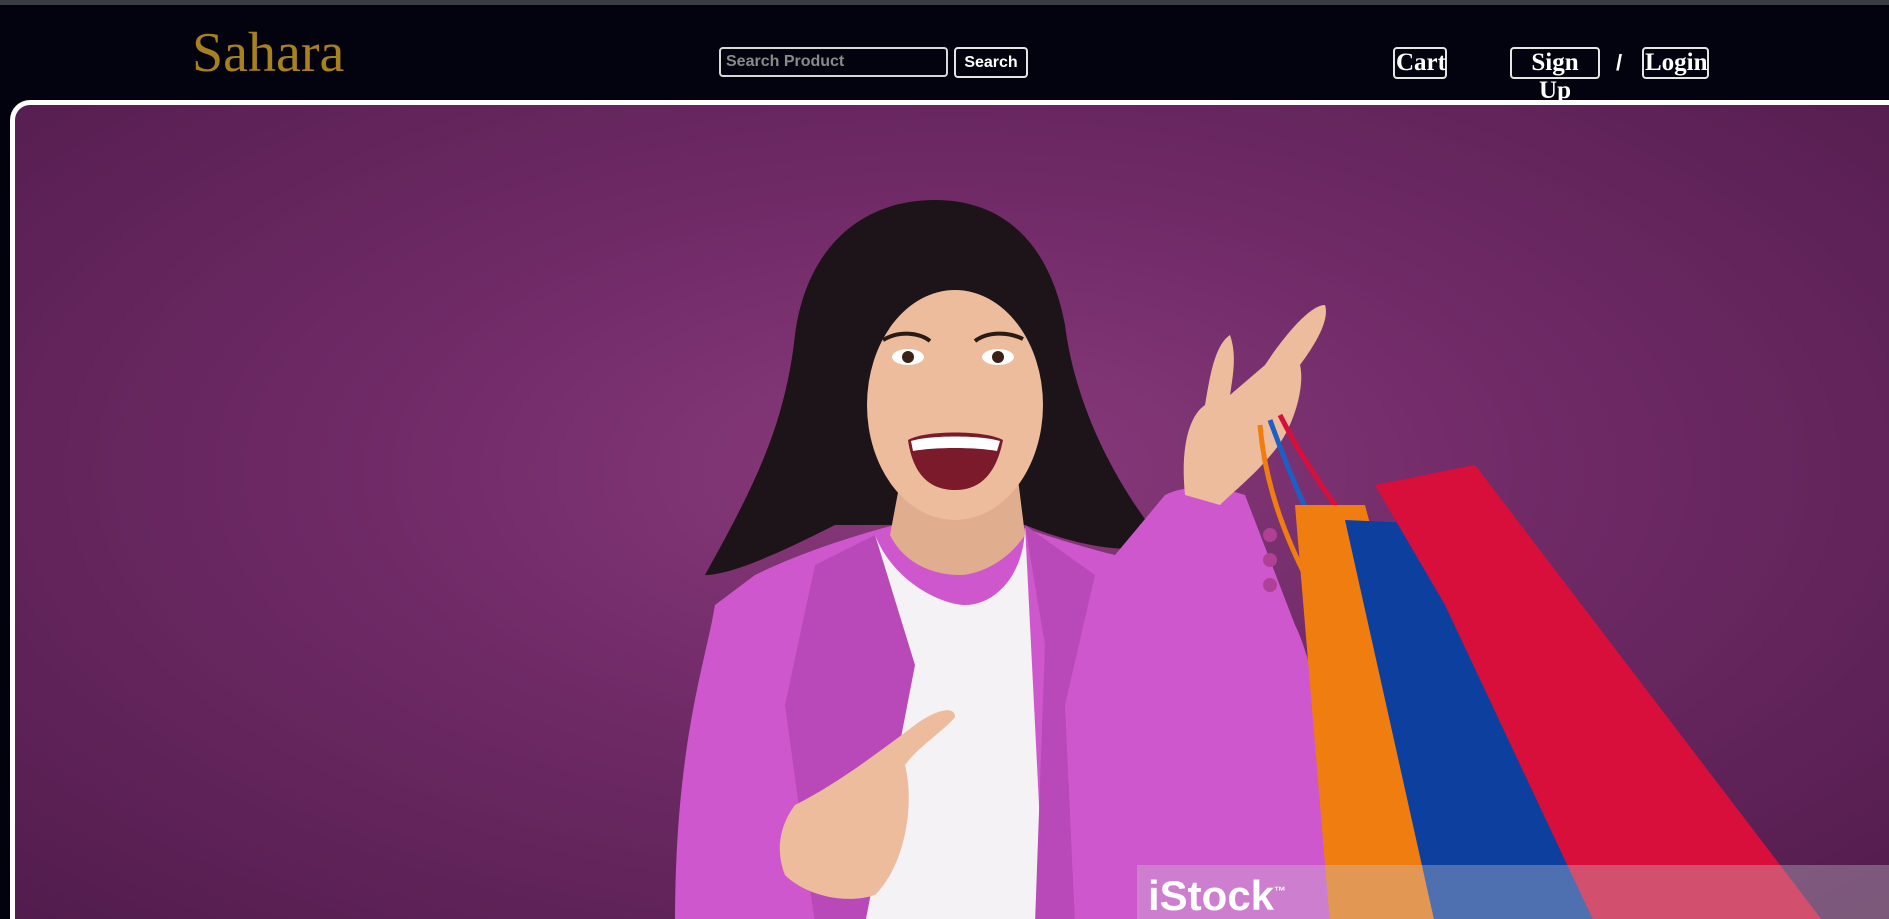 The height and width of the screenshot is (919, 1889). Describe the element at coordinates (1555, 75) in the screenshot. I see `signup-link: Sign Up` at that location.